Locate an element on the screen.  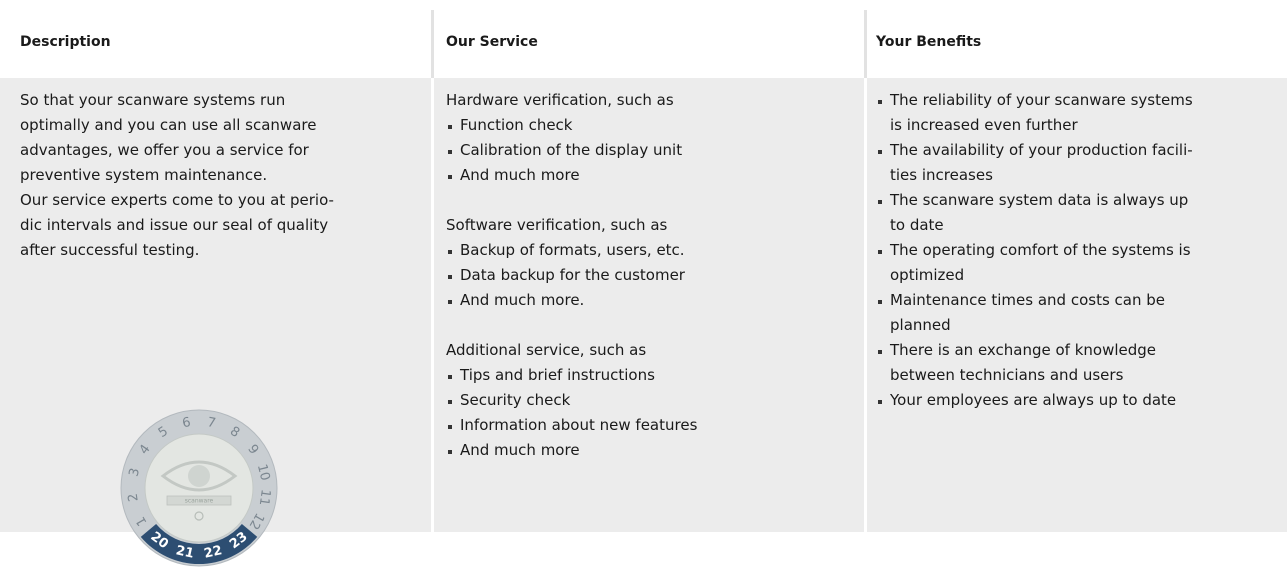
description-line: preventive system maintenance. is located at coordinates (144, 175).